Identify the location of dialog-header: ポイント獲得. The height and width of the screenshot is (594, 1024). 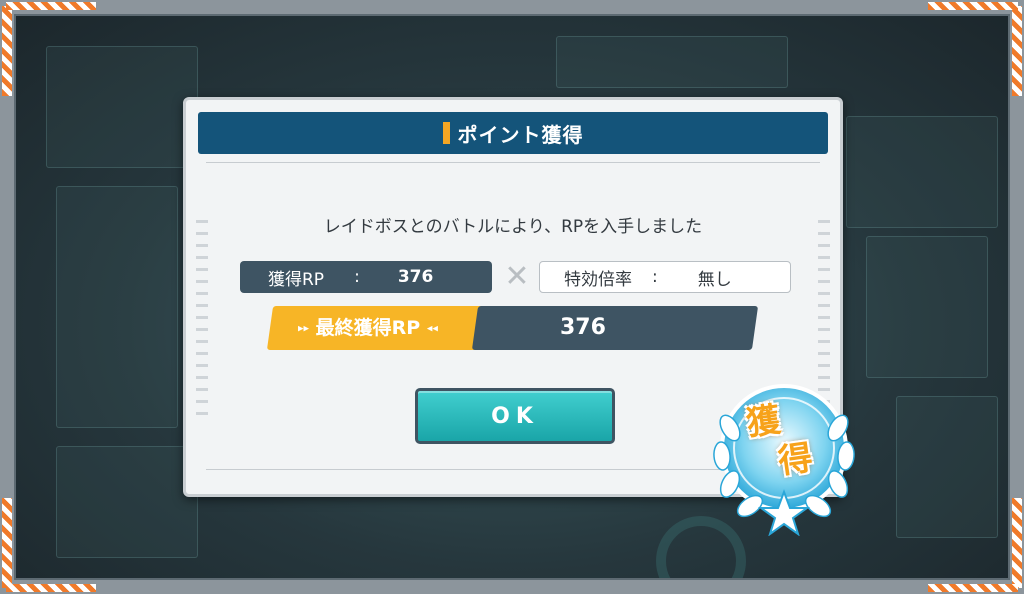
(513, 133).